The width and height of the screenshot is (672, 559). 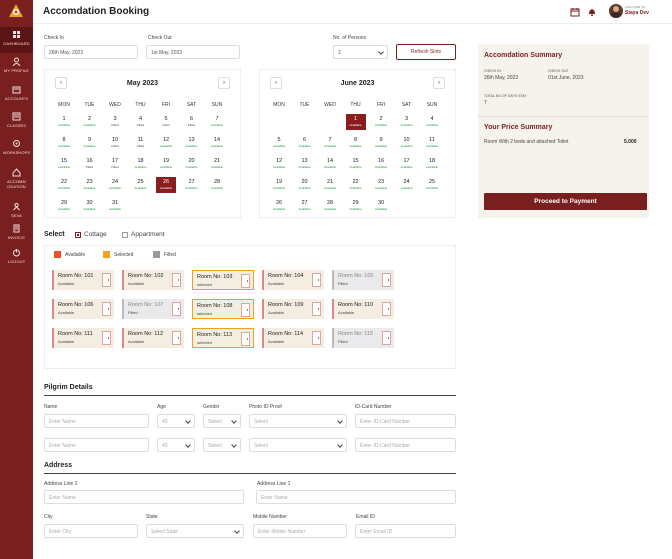 What do you see at coordinates (115, 164) in the screenshot?
I see `calendar-day: 17 Filled` at bounding box center [115, 164].